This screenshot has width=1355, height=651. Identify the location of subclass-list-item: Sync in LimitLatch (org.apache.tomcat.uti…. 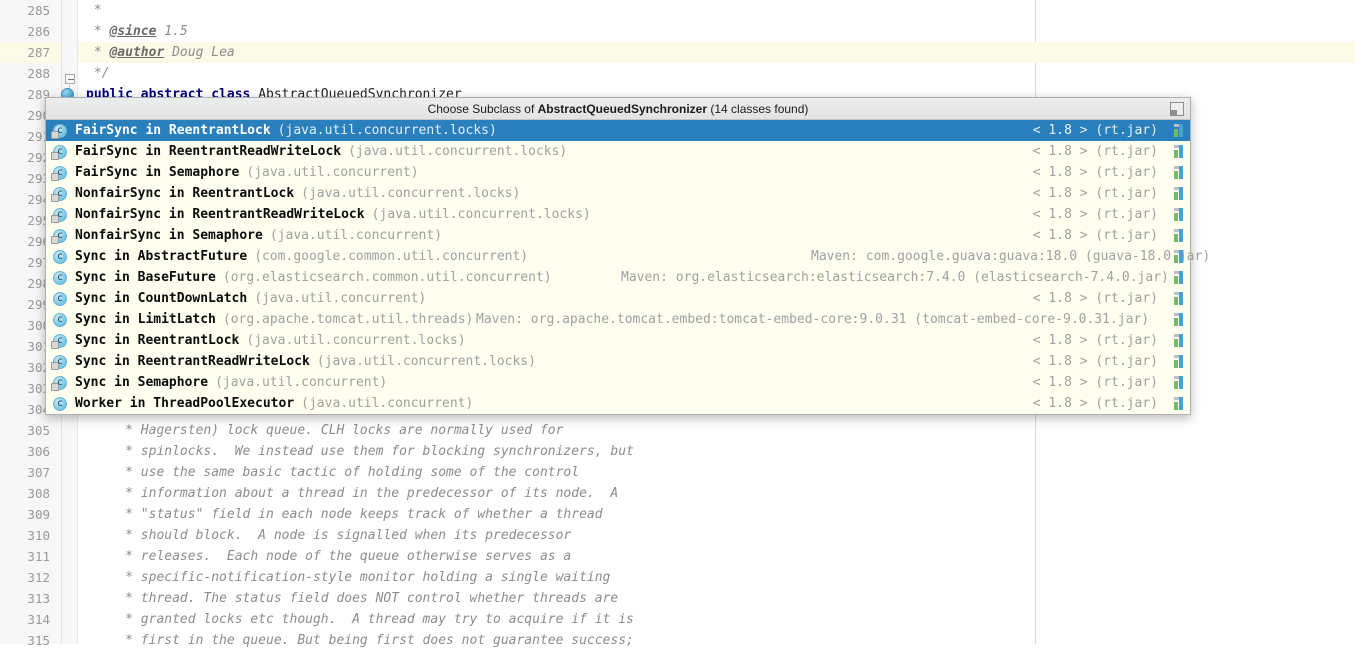
(618, 319).